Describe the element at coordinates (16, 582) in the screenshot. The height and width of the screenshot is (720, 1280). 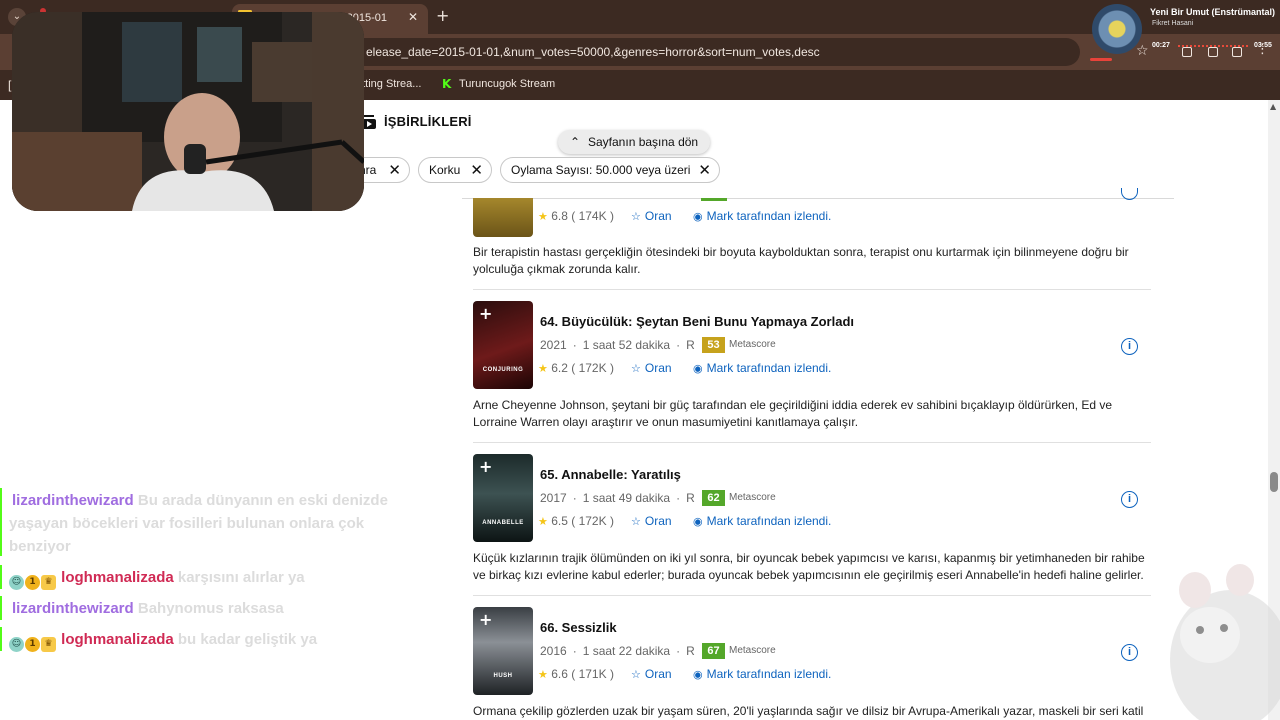
I see `subscriber-badge-icon: ☺` at that location.